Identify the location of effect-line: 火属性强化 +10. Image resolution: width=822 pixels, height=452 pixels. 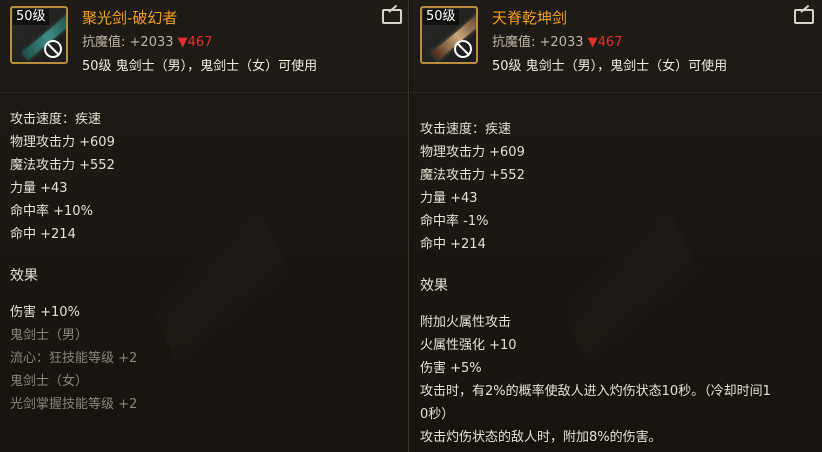
(468, 345).